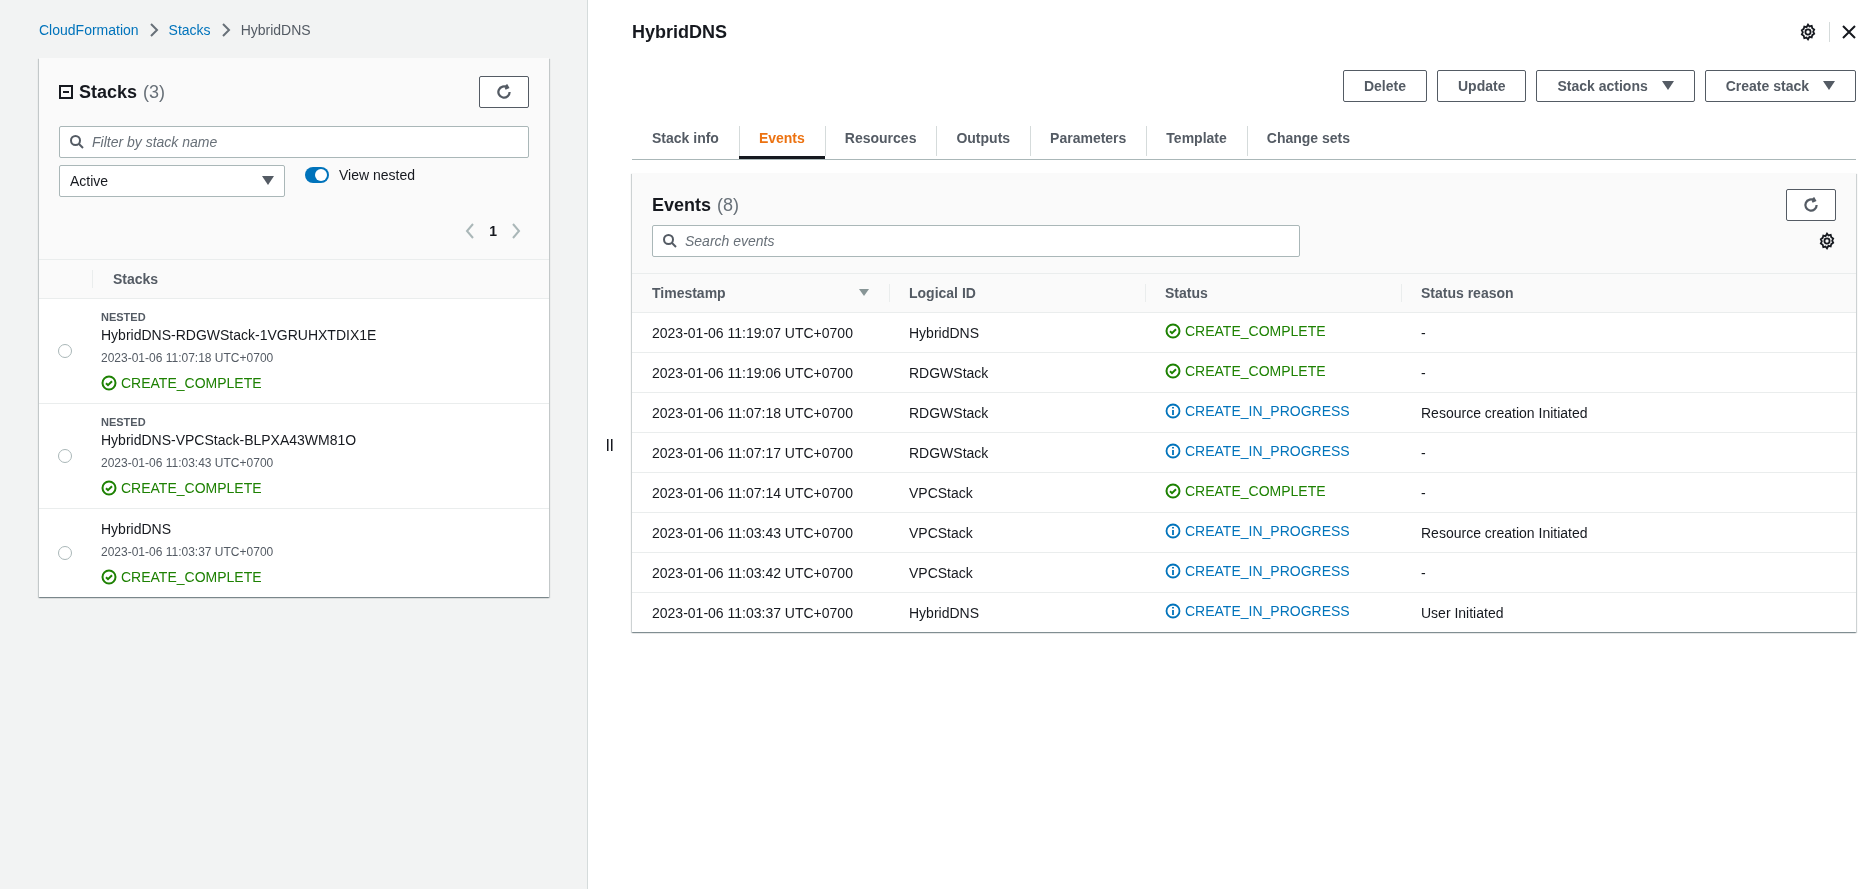 This screenshot has height=889, width=1876. Describe the element at coordinates (154, 92) in the screenshot. I see `stack-count: (3)` at that location.